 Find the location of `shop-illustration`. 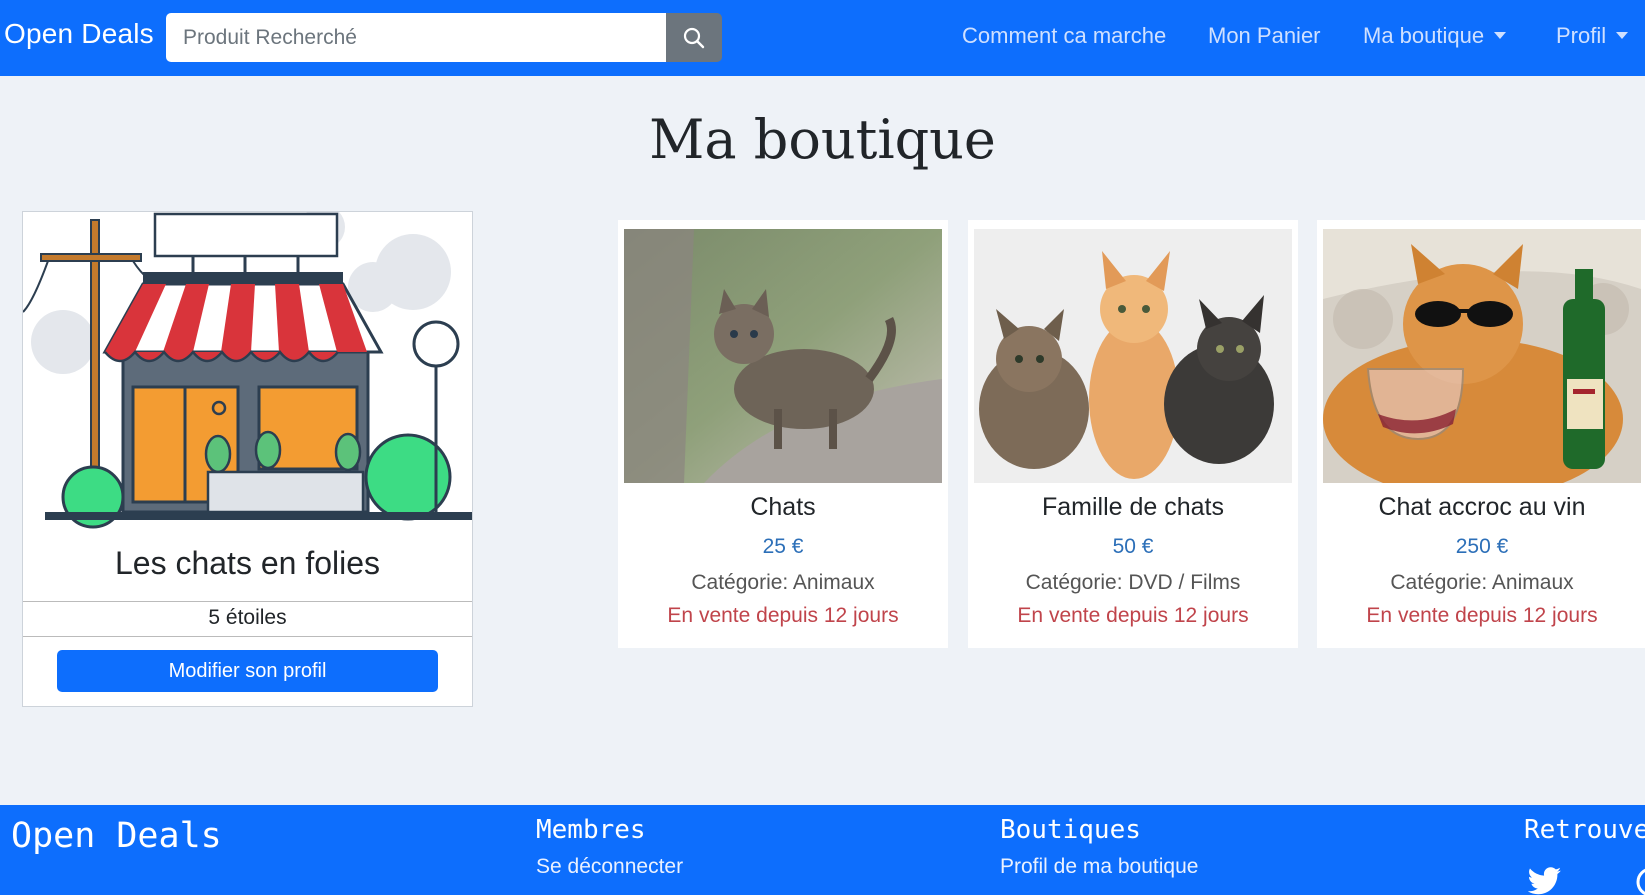

shop-illustration is located at coordinates (247, 370).